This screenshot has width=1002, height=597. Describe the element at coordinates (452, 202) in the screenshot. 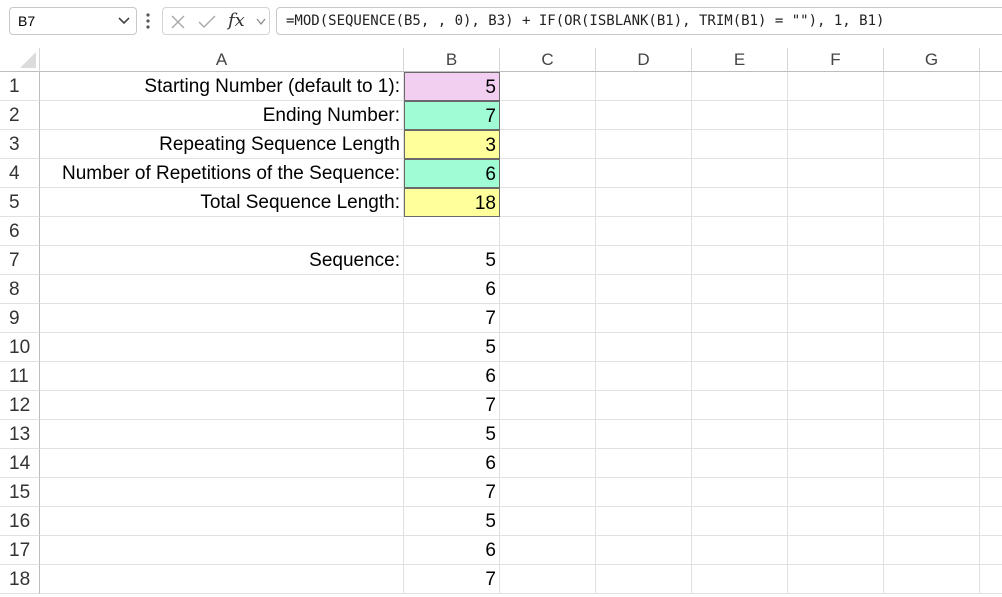

I see `cell-b5: 18` at that location.